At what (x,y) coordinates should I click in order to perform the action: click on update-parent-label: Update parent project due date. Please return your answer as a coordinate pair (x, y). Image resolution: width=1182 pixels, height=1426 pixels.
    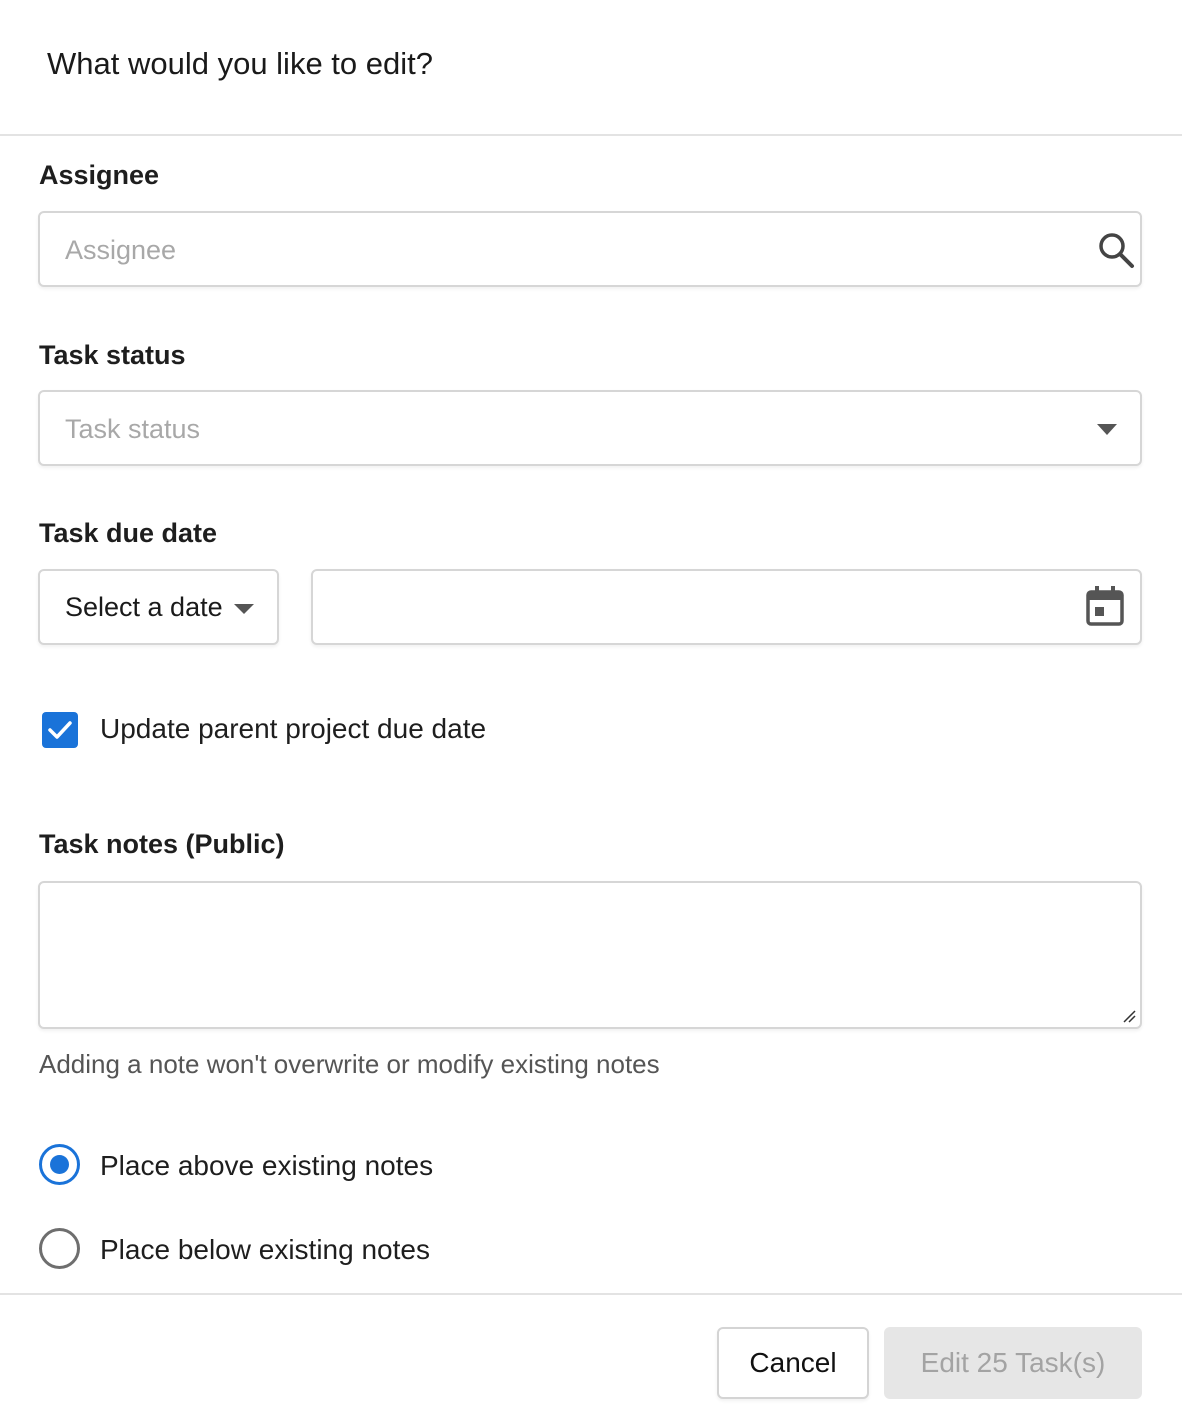
    Looking at the image, I should click on (293, 729).